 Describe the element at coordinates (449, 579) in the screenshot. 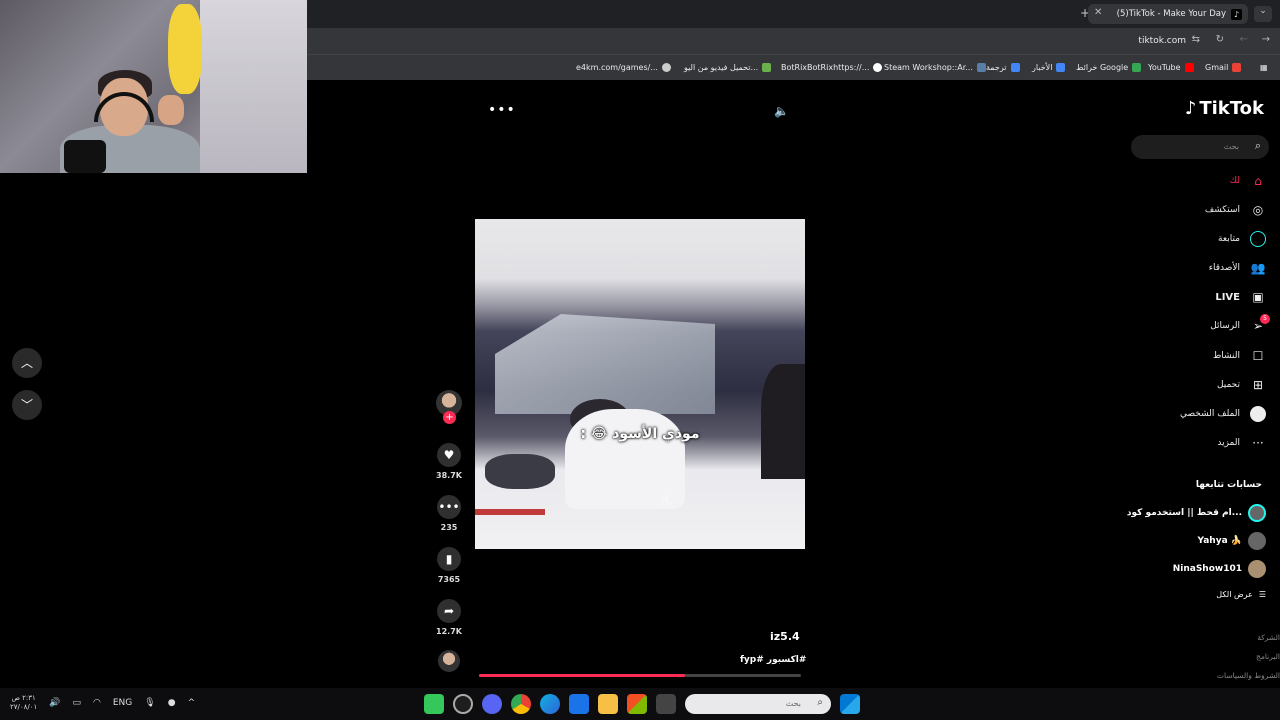

I see `save-count: 7365` at that location.